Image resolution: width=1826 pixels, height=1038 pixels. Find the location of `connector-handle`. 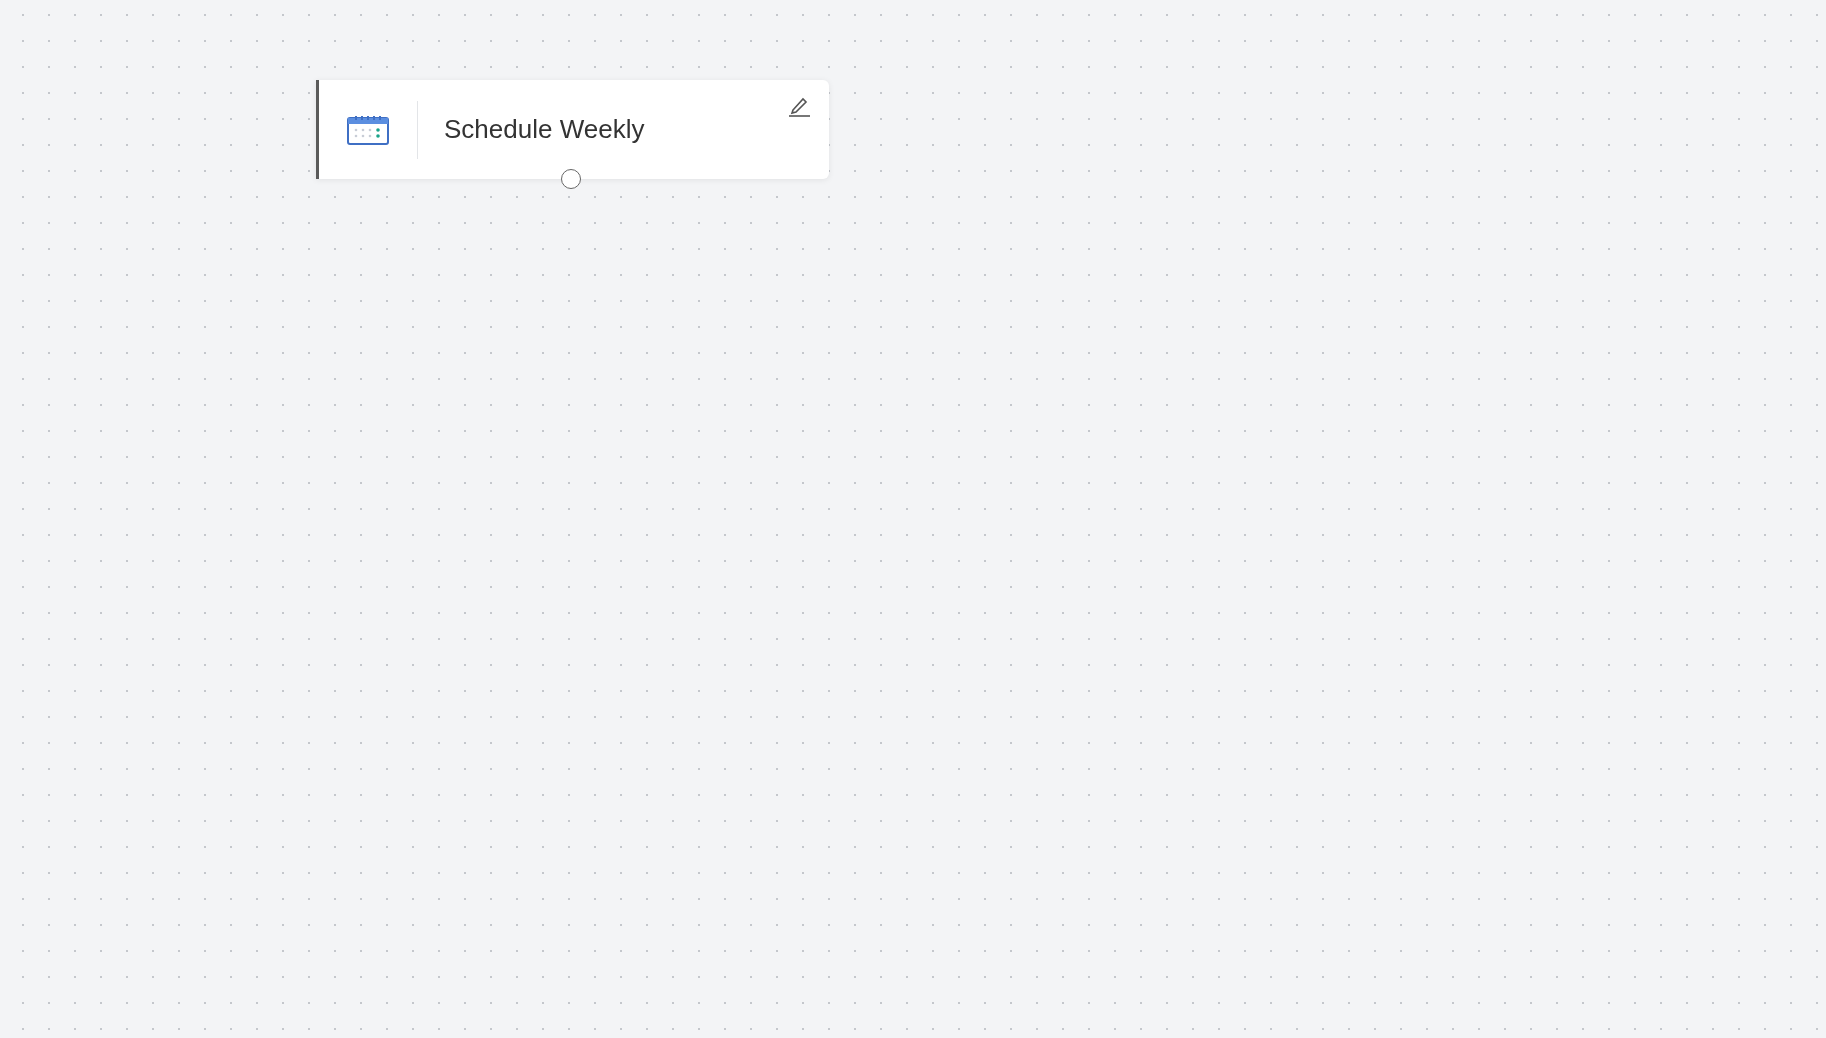

connector-handle is located at coordinates (571, 179).